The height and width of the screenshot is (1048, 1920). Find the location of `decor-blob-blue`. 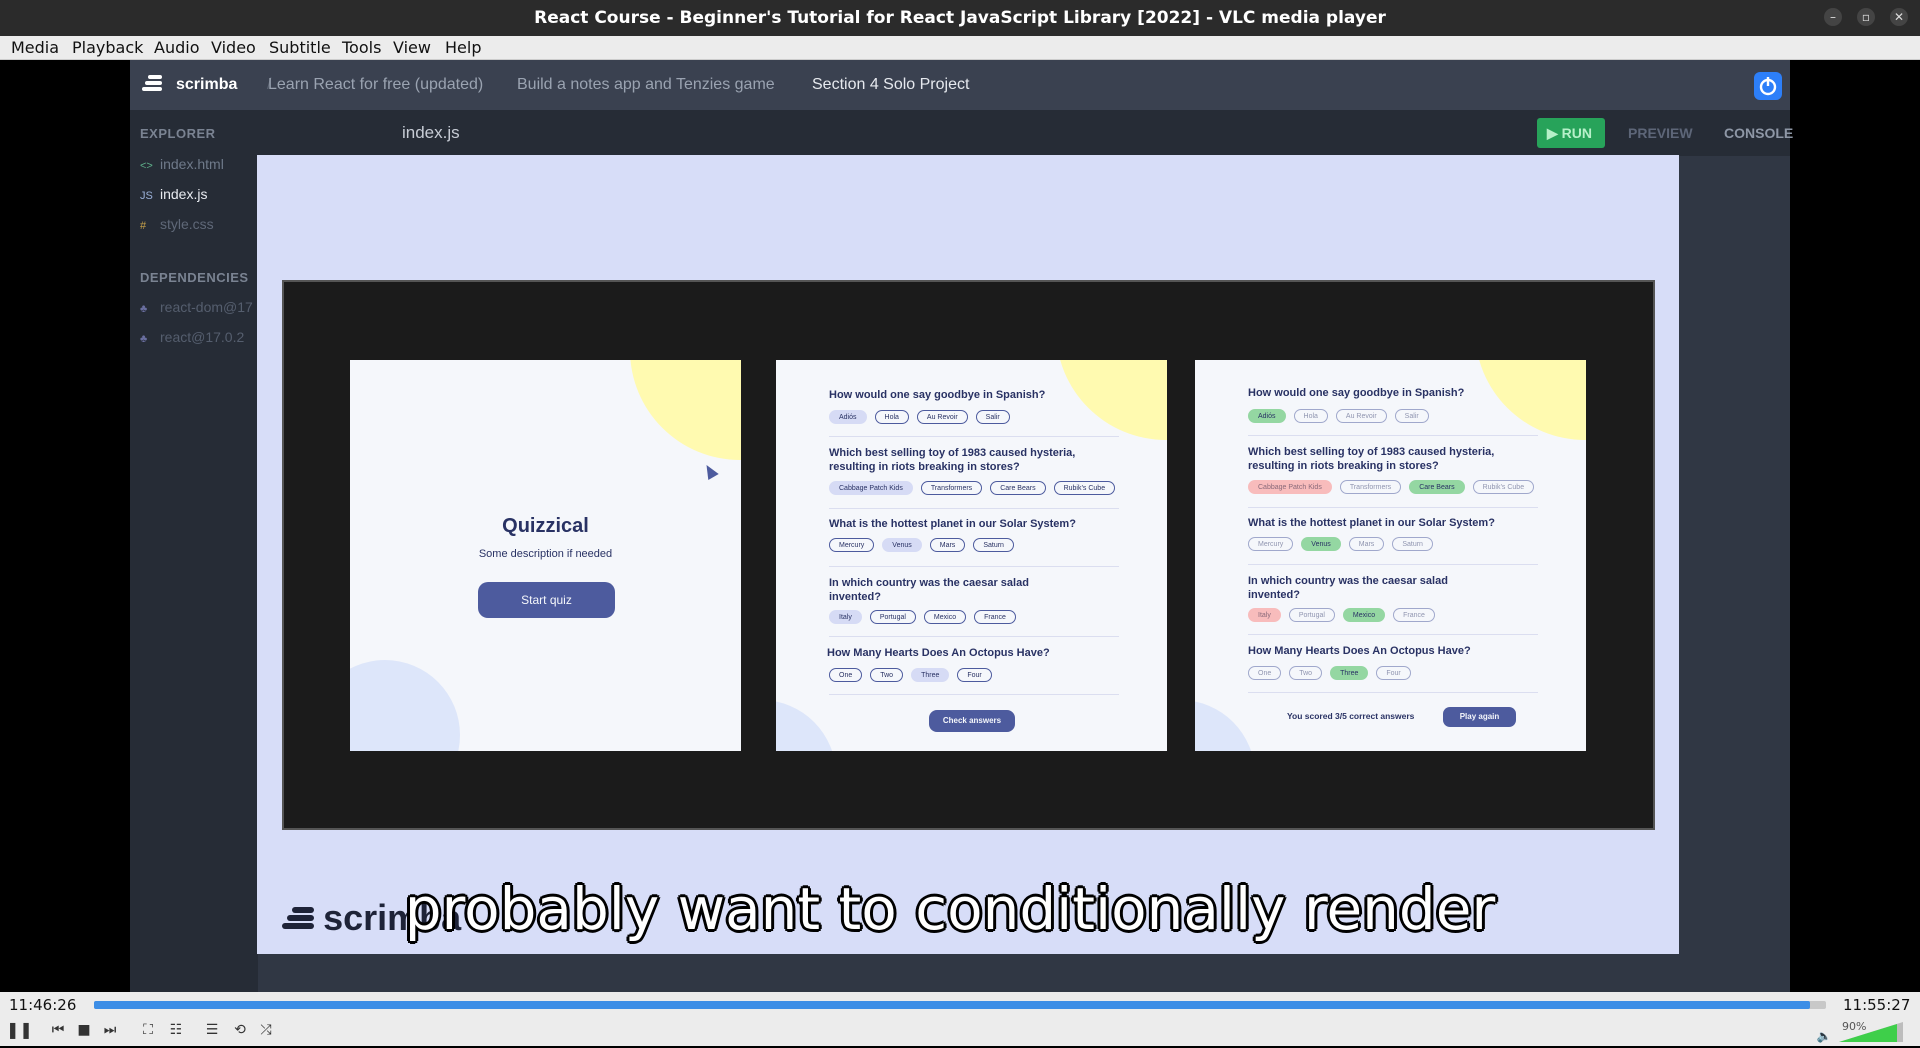

decor-blob-blue is located at coordinates (806, 725).